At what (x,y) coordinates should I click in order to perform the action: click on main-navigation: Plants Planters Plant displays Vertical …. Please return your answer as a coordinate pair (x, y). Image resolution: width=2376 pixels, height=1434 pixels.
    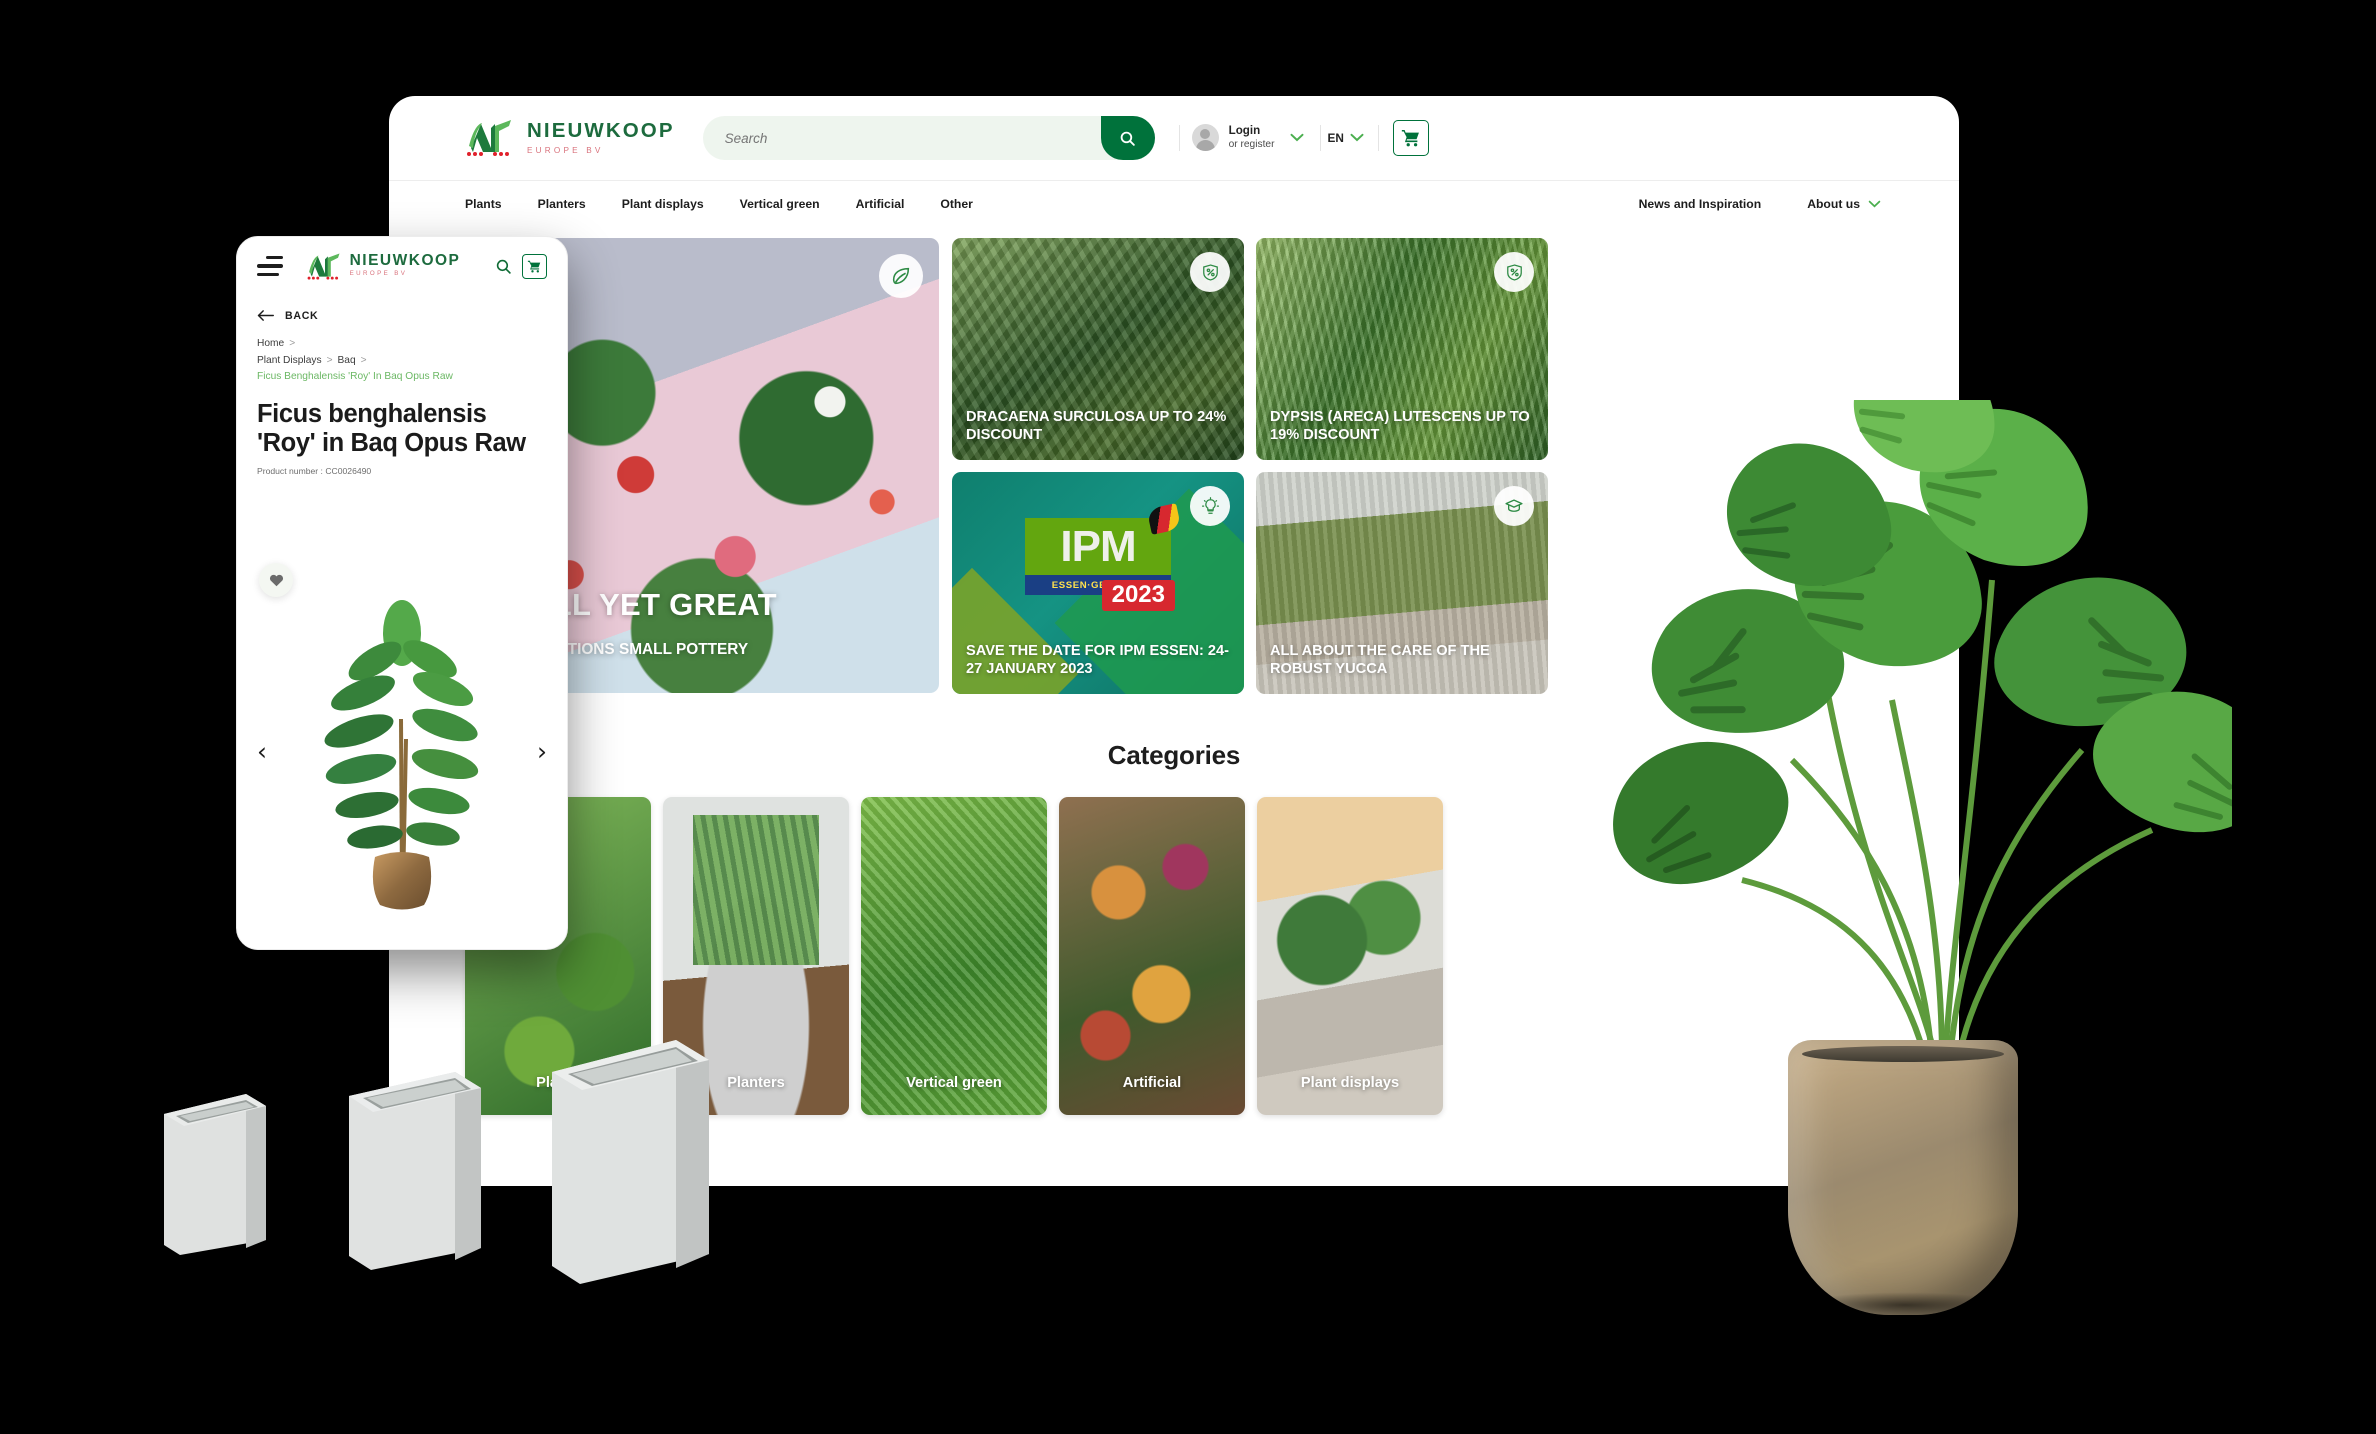
    Looking at the image, I should click on (1174, 203).